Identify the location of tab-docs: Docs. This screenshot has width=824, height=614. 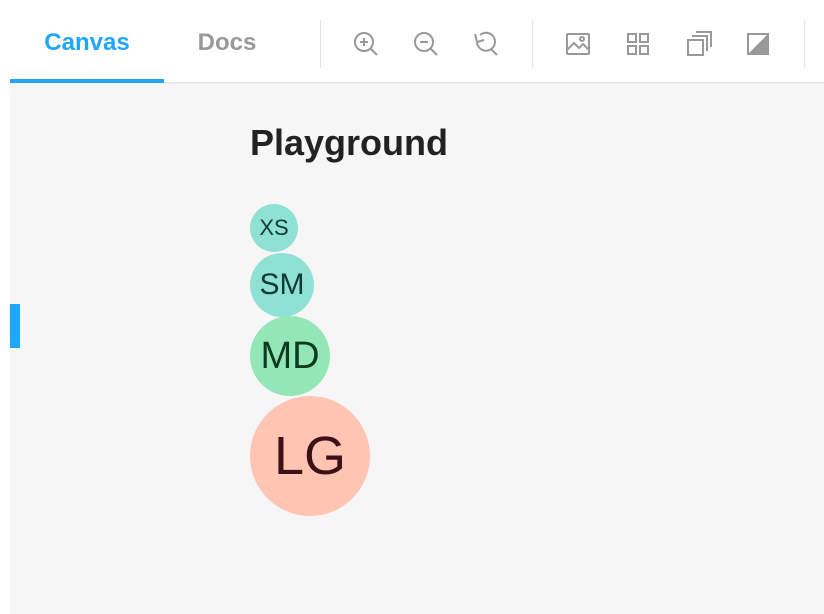
(227, 43).